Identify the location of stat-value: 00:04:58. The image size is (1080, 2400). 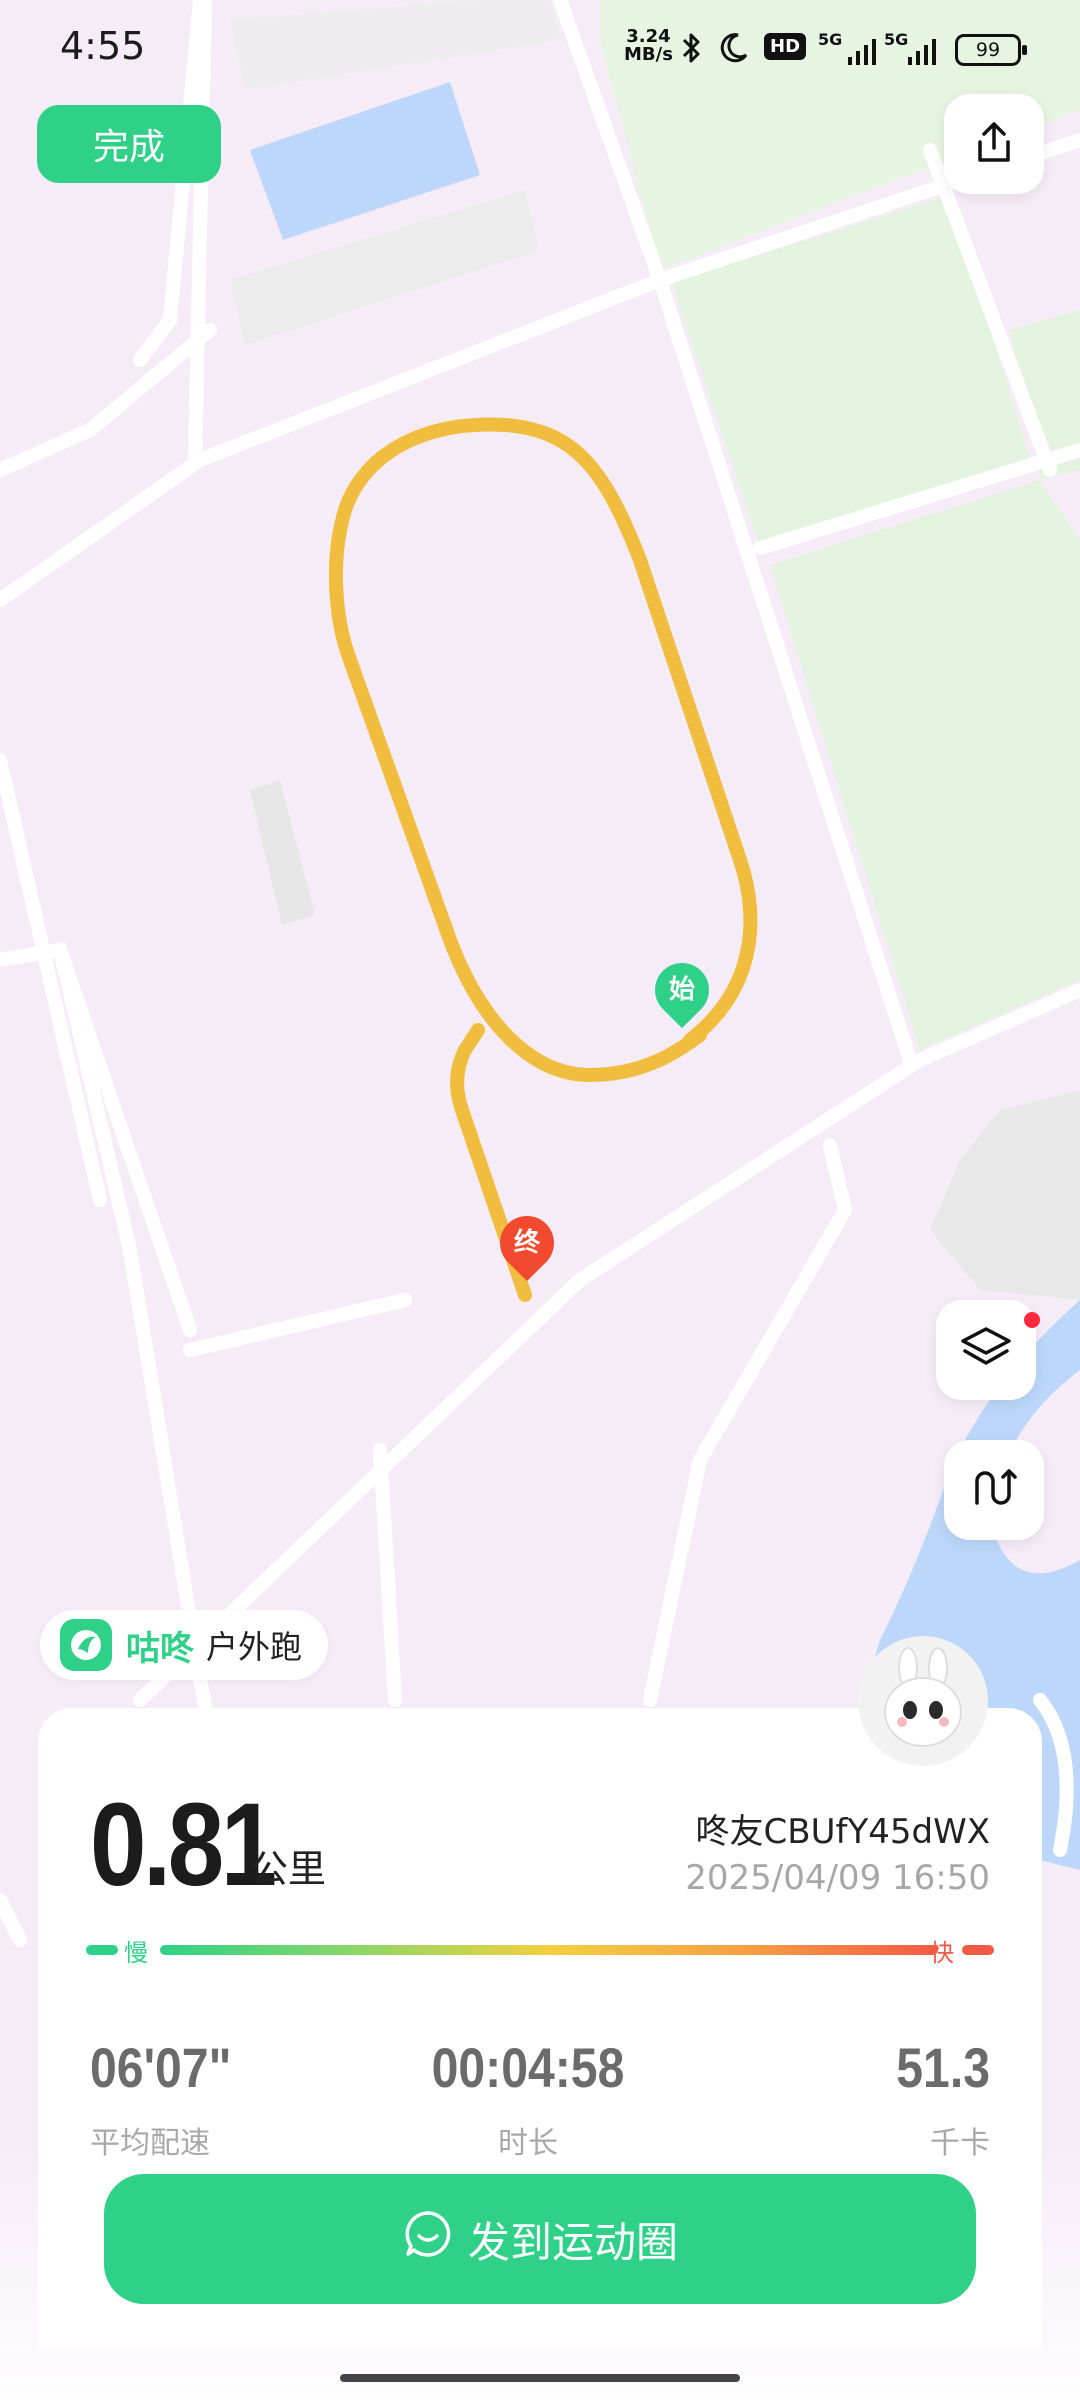
(528, 2067).